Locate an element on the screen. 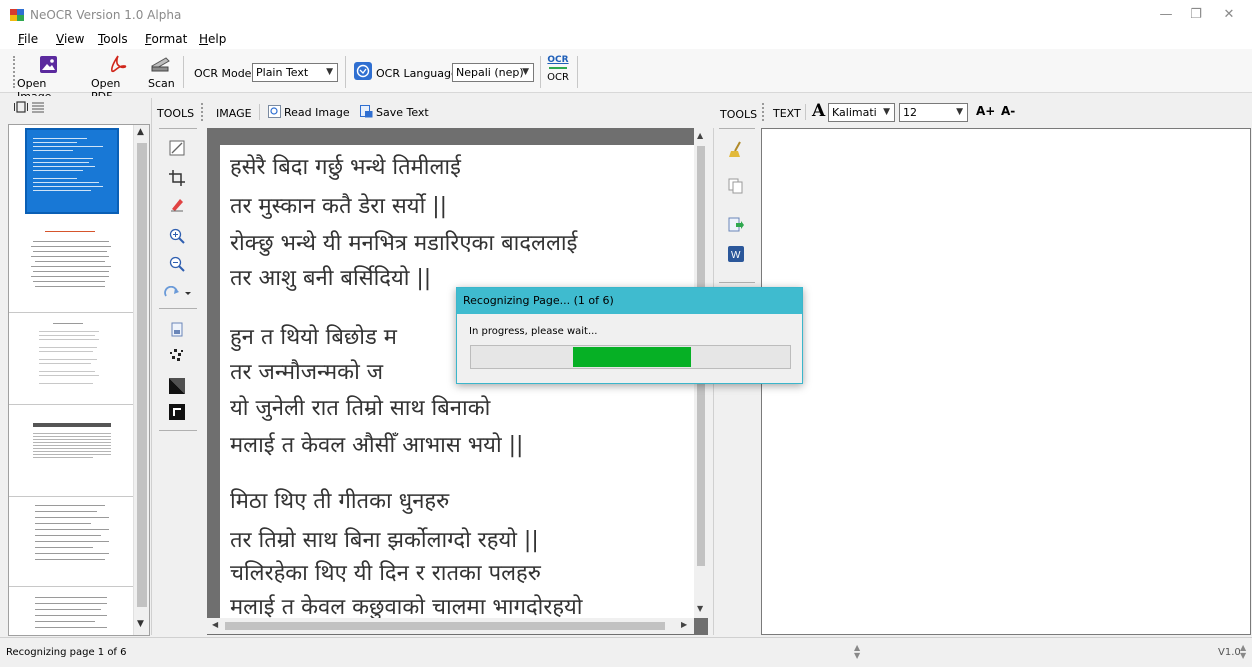 Image resolution: width=1252 pixels, height=667 pixels. clear-broom-icon is located at coordinates (736, 150).